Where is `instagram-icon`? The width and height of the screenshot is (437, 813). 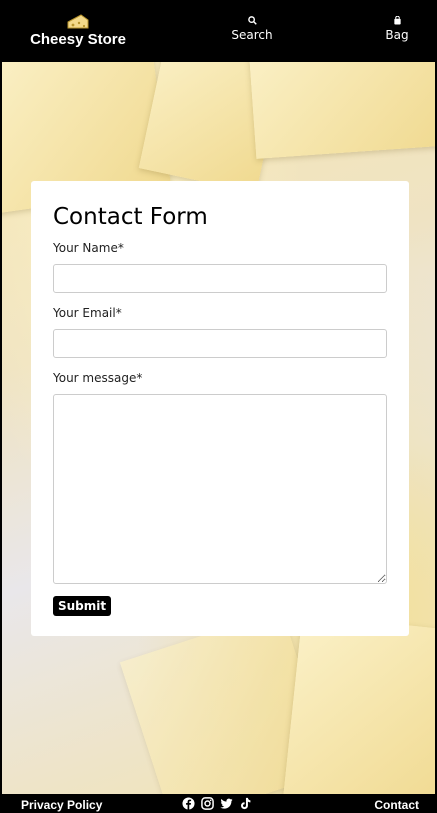
instagram-icon is located at coordinates (207, 803).